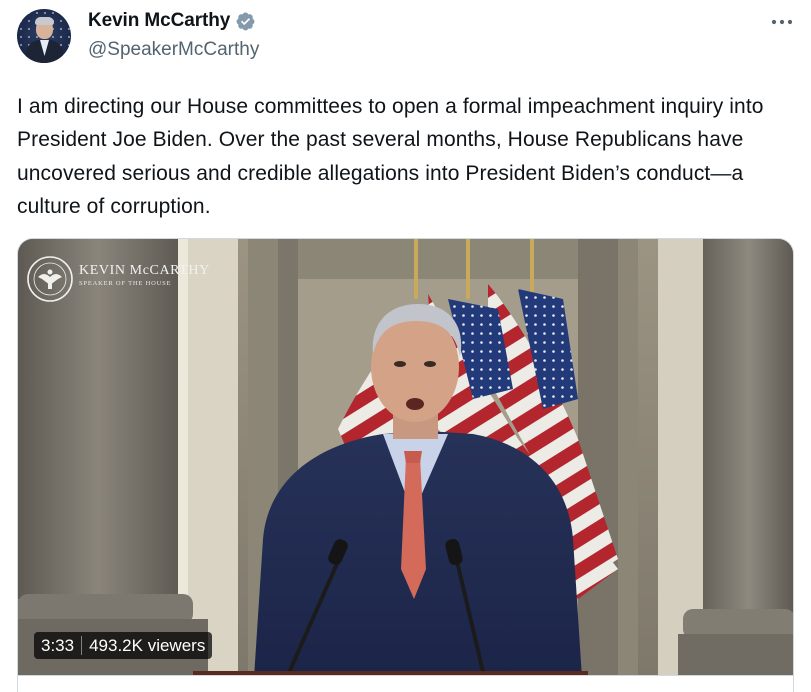  Describe the element at coordinates (58, 645) in the screenshot. I see `video-duration: 3:33` at that location.